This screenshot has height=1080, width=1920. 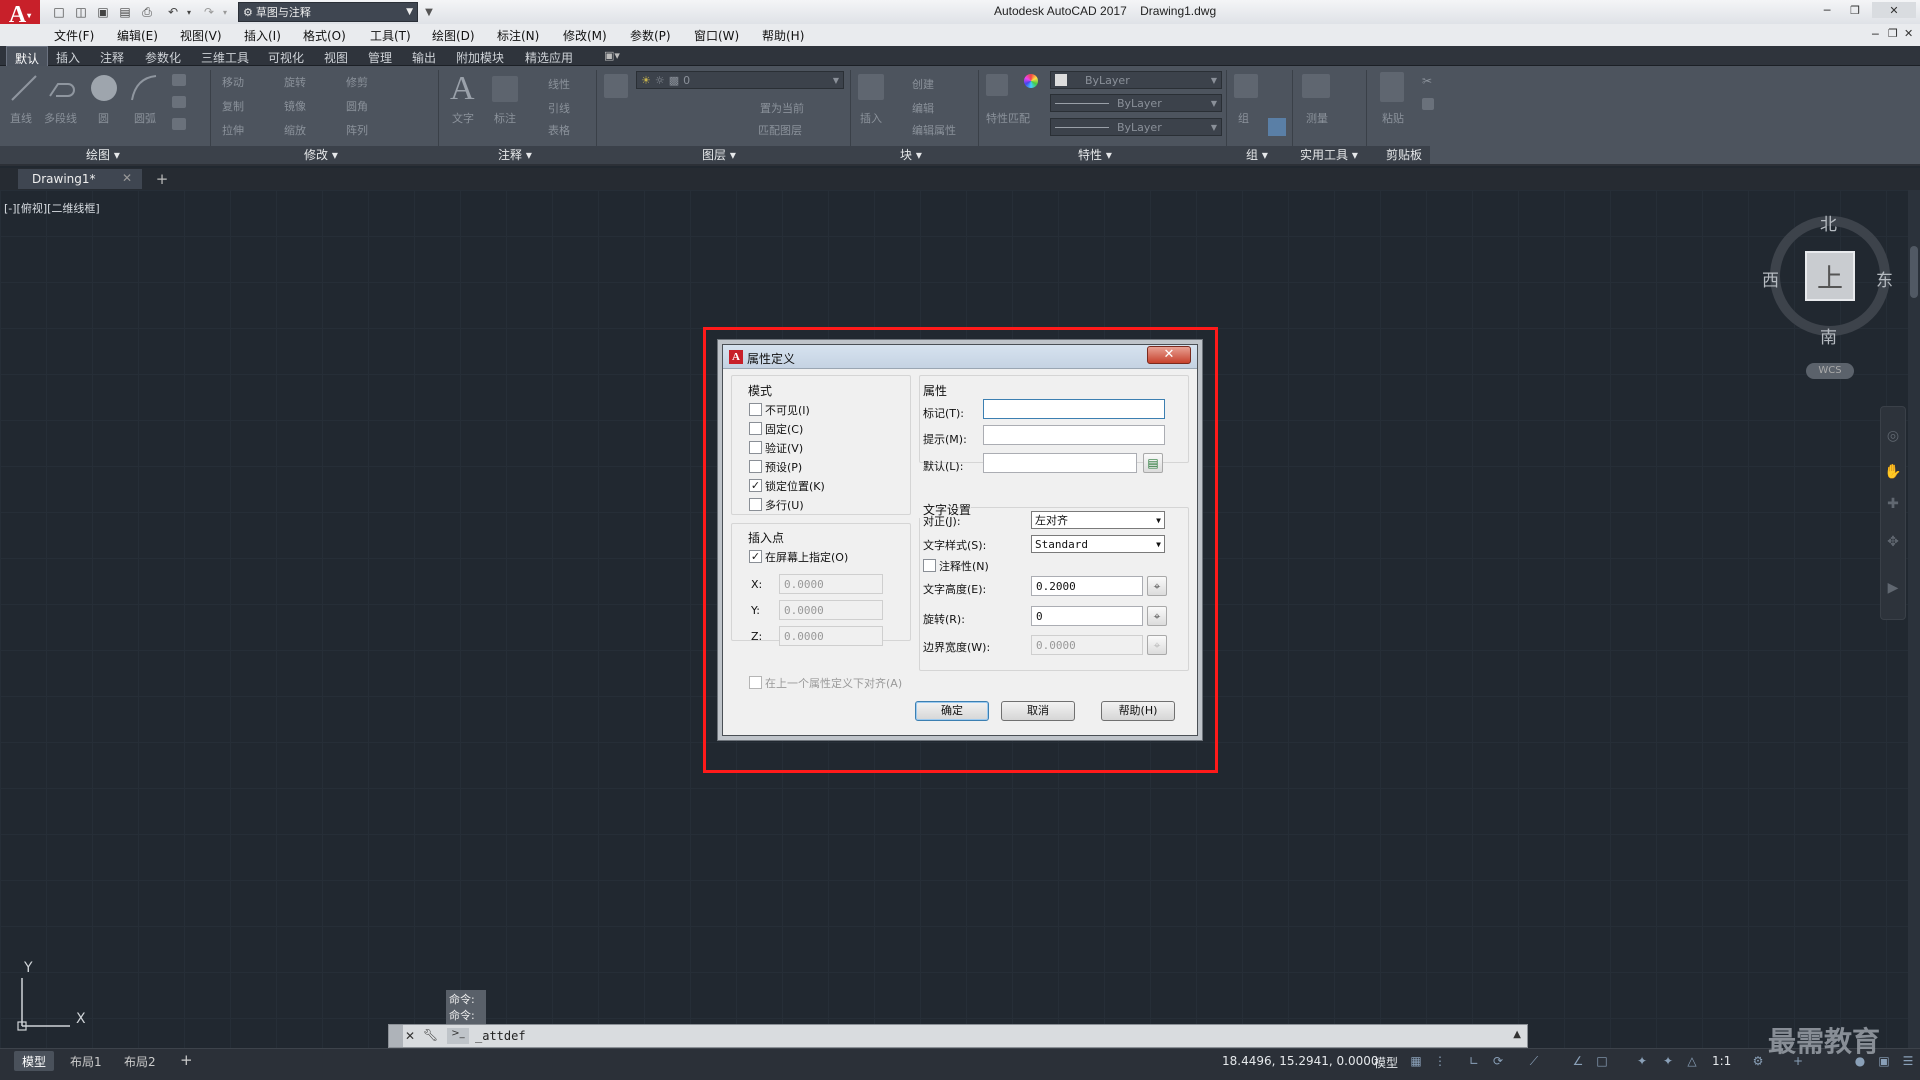 What do you see at coordinates (1246, 86) in the screenshot?
I see `group-icon` at bounding box center [1246, 86].